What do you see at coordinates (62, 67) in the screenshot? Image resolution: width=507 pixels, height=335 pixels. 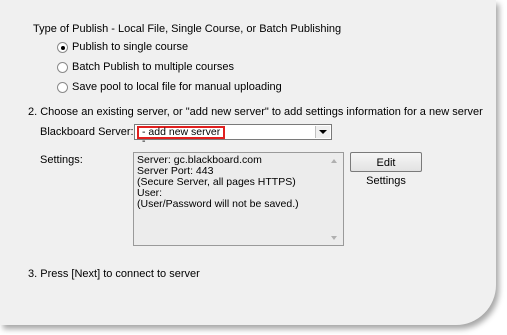 I see `radio-button-batch` at bounding box center [62, 67].